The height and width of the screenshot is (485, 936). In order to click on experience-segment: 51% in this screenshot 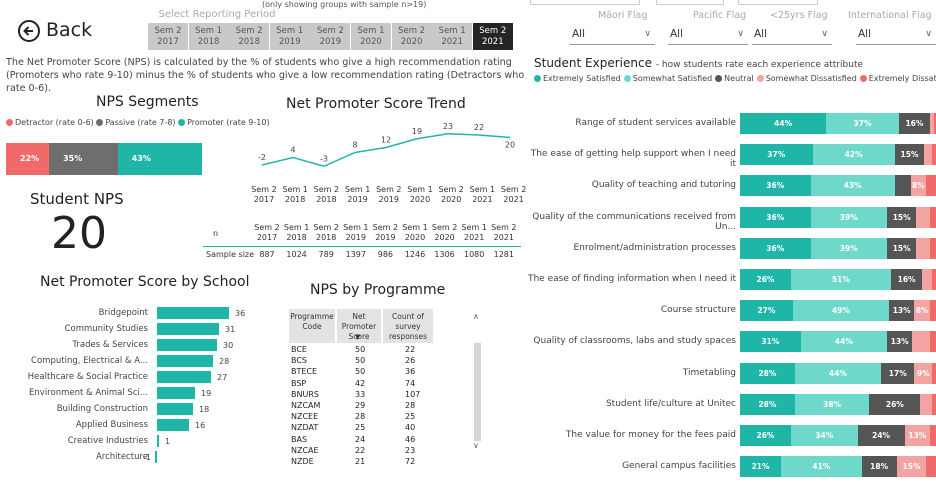, I will do `click(840, 279)`.